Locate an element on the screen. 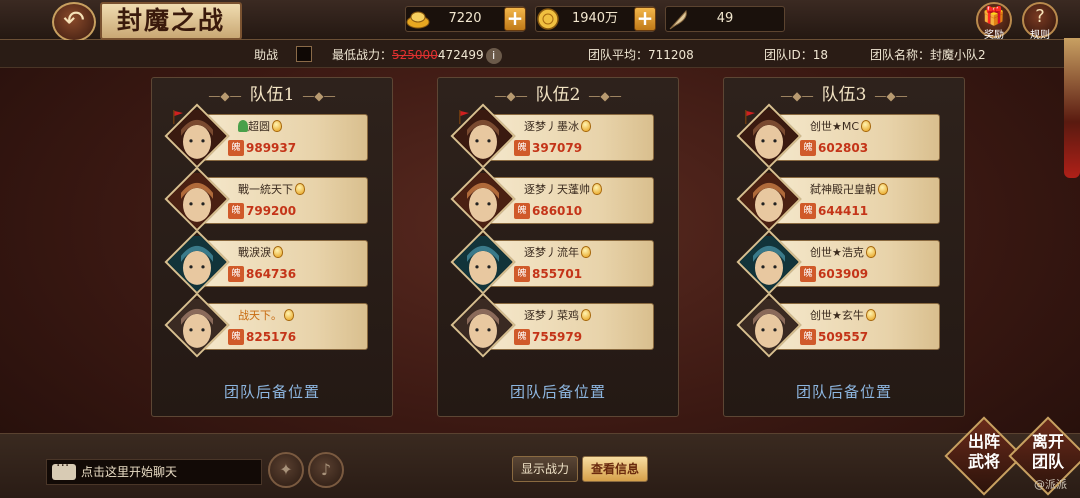 The height and width of the screenshot is (498, 1080). member-power: 989937 is located at coordinates (271, 147).